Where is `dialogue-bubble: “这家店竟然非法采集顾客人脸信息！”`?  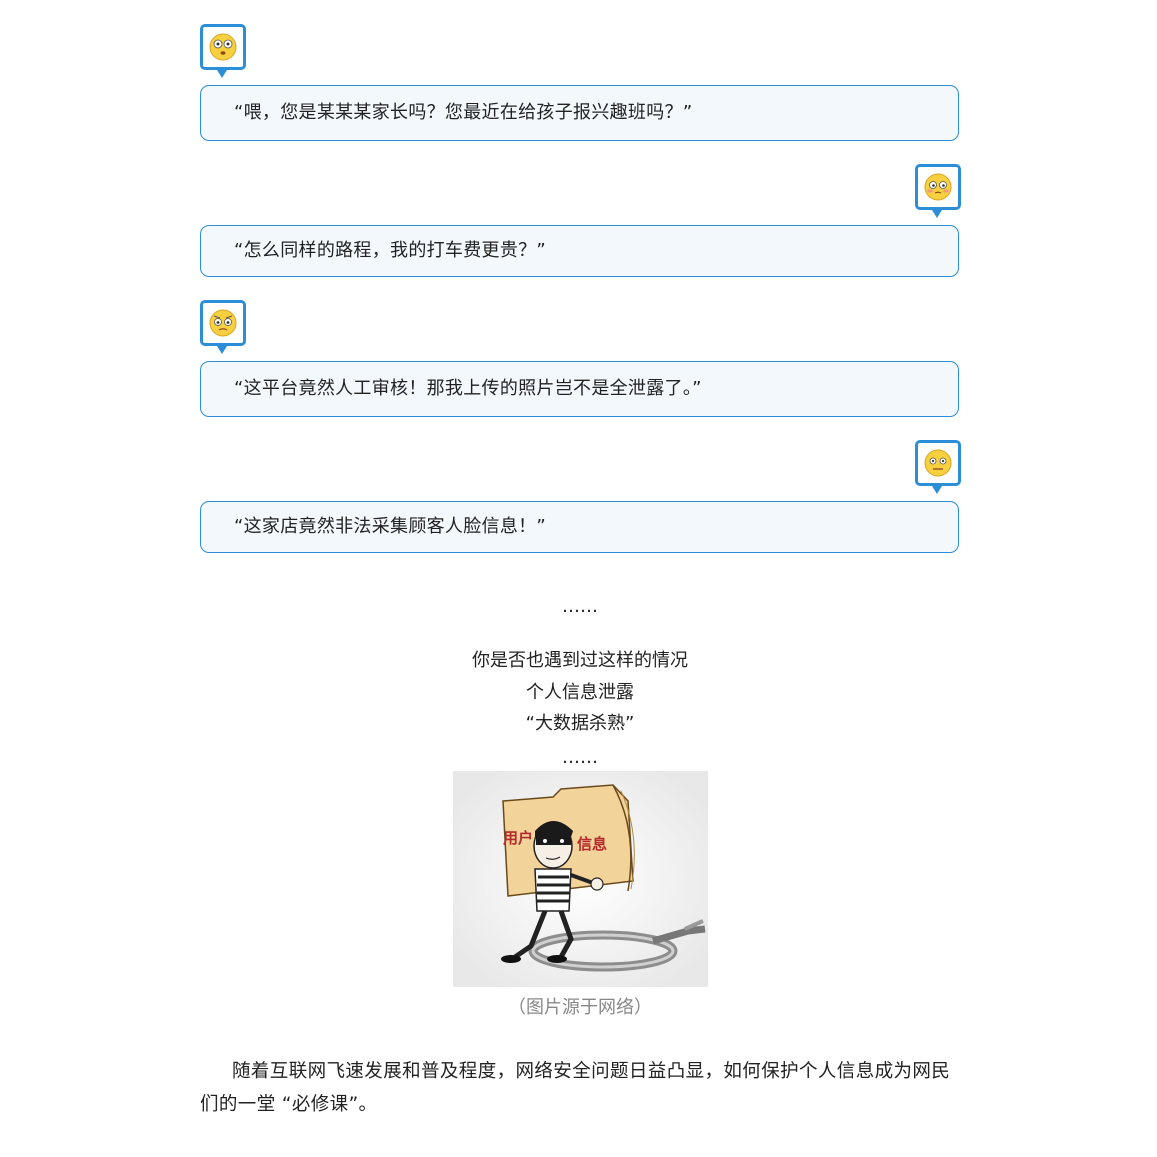 dialogue-bubble: “这家店竟然非法采集顾客人脸信息！” is located at coordinates (579, 527).